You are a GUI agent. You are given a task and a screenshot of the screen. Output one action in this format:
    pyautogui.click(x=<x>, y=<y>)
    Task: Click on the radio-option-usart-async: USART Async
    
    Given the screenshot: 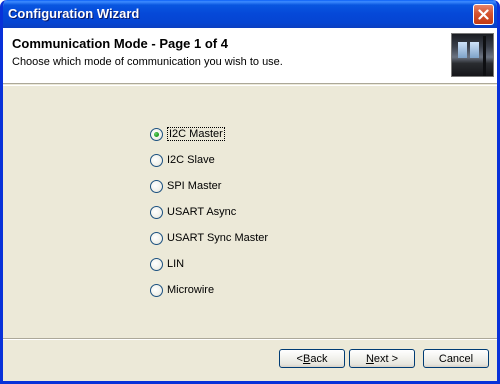 What is the action you would take?
    pyautogui.click(x=193, y=212)
    